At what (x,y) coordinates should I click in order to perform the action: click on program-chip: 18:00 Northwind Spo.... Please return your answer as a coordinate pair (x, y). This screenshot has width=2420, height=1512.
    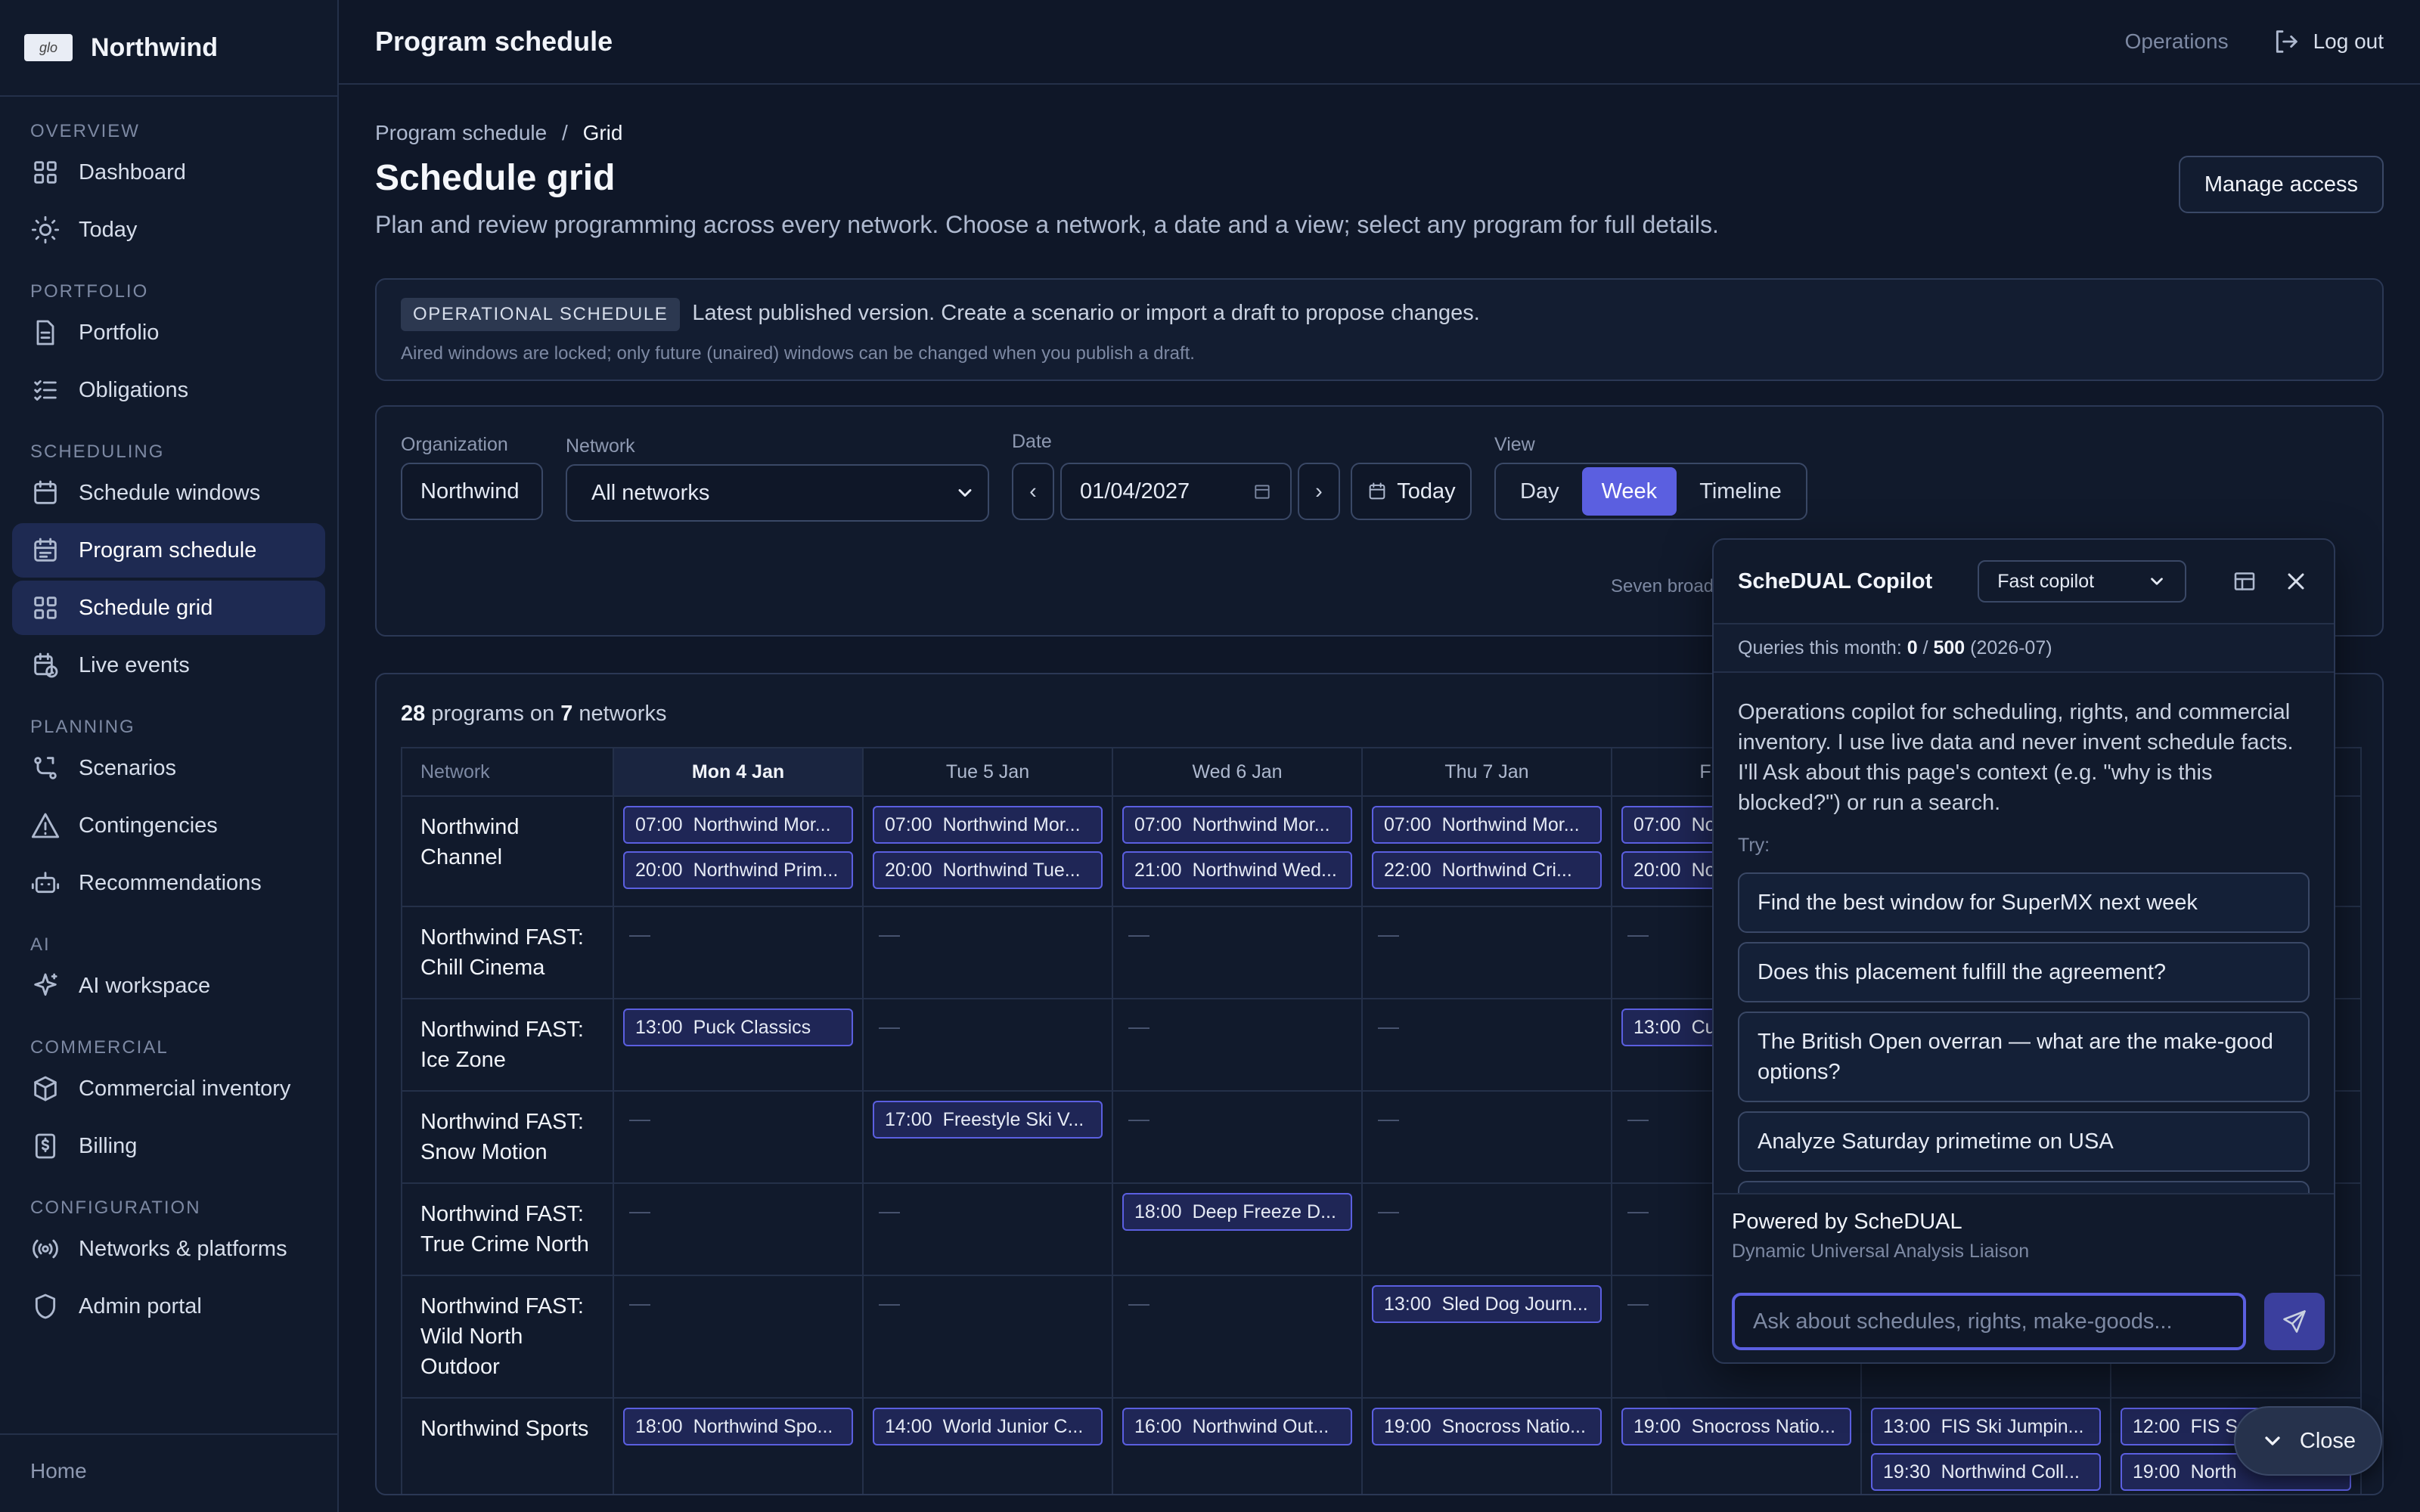
    Looking at the image, I should click on (738, 1426).